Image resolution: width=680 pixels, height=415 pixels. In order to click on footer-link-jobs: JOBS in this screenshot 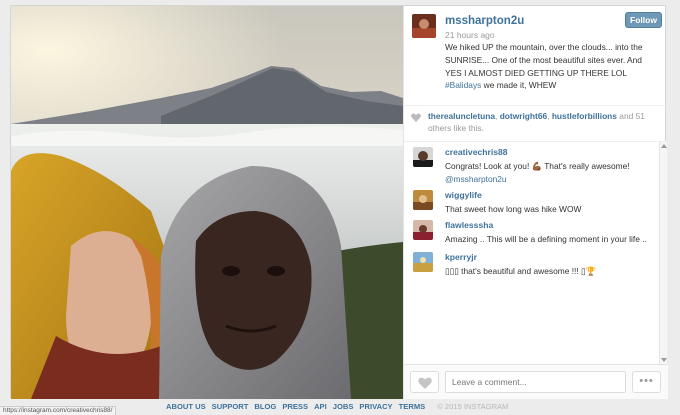, I will do `click(343, 406)`.